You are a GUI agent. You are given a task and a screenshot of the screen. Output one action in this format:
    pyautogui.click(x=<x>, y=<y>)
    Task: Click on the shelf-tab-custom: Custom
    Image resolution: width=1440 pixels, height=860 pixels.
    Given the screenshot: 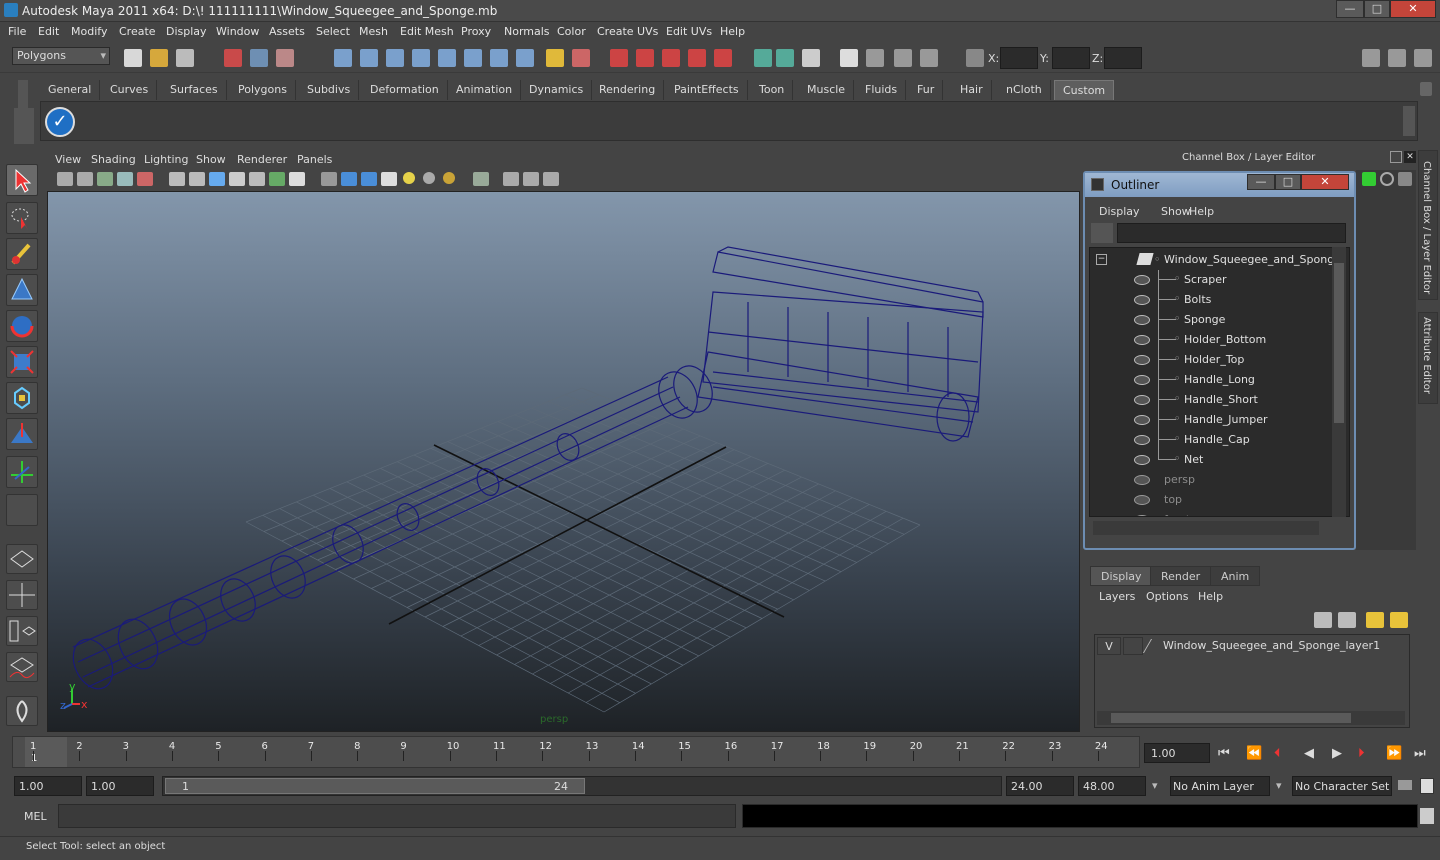 What is the action you would take?
    pyautogui.click(x=1084, y=90)
    